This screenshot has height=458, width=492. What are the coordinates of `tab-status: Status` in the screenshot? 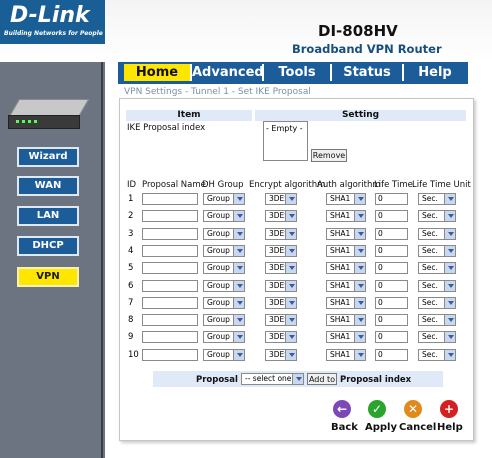 It's located at (367, 72).